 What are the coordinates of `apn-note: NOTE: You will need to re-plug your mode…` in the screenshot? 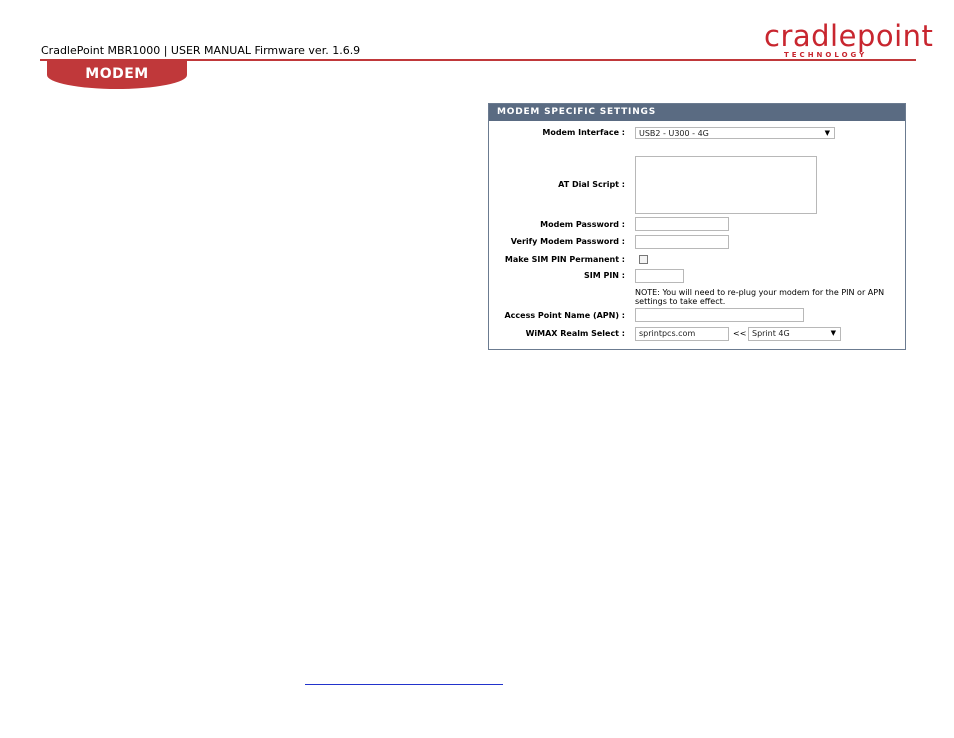 It's located at (760, 297).